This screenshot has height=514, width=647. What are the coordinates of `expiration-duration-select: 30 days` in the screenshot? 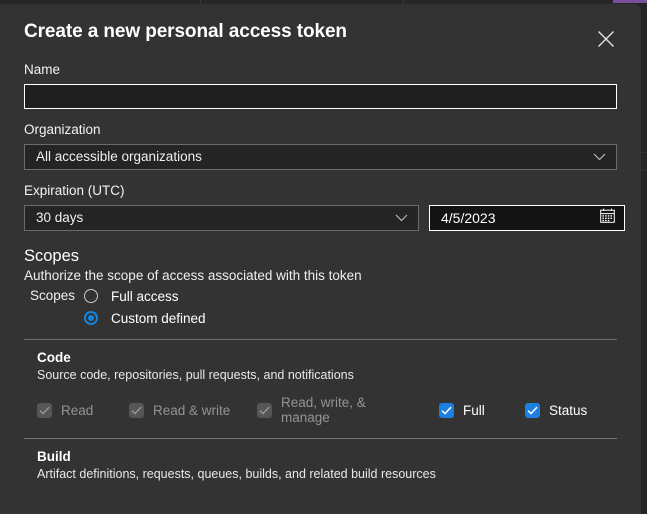 It's located at (221, 218).